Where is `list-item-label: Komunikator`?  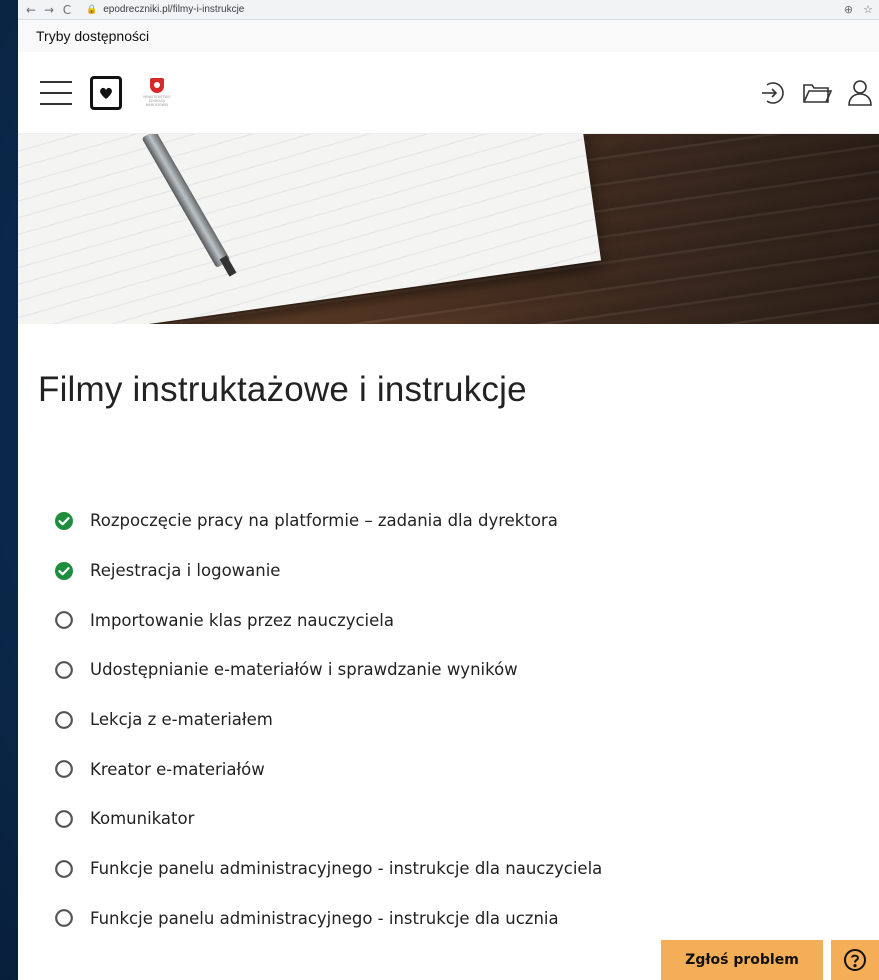
list-item-label: Komunikator is located at coordinates (142, 819).